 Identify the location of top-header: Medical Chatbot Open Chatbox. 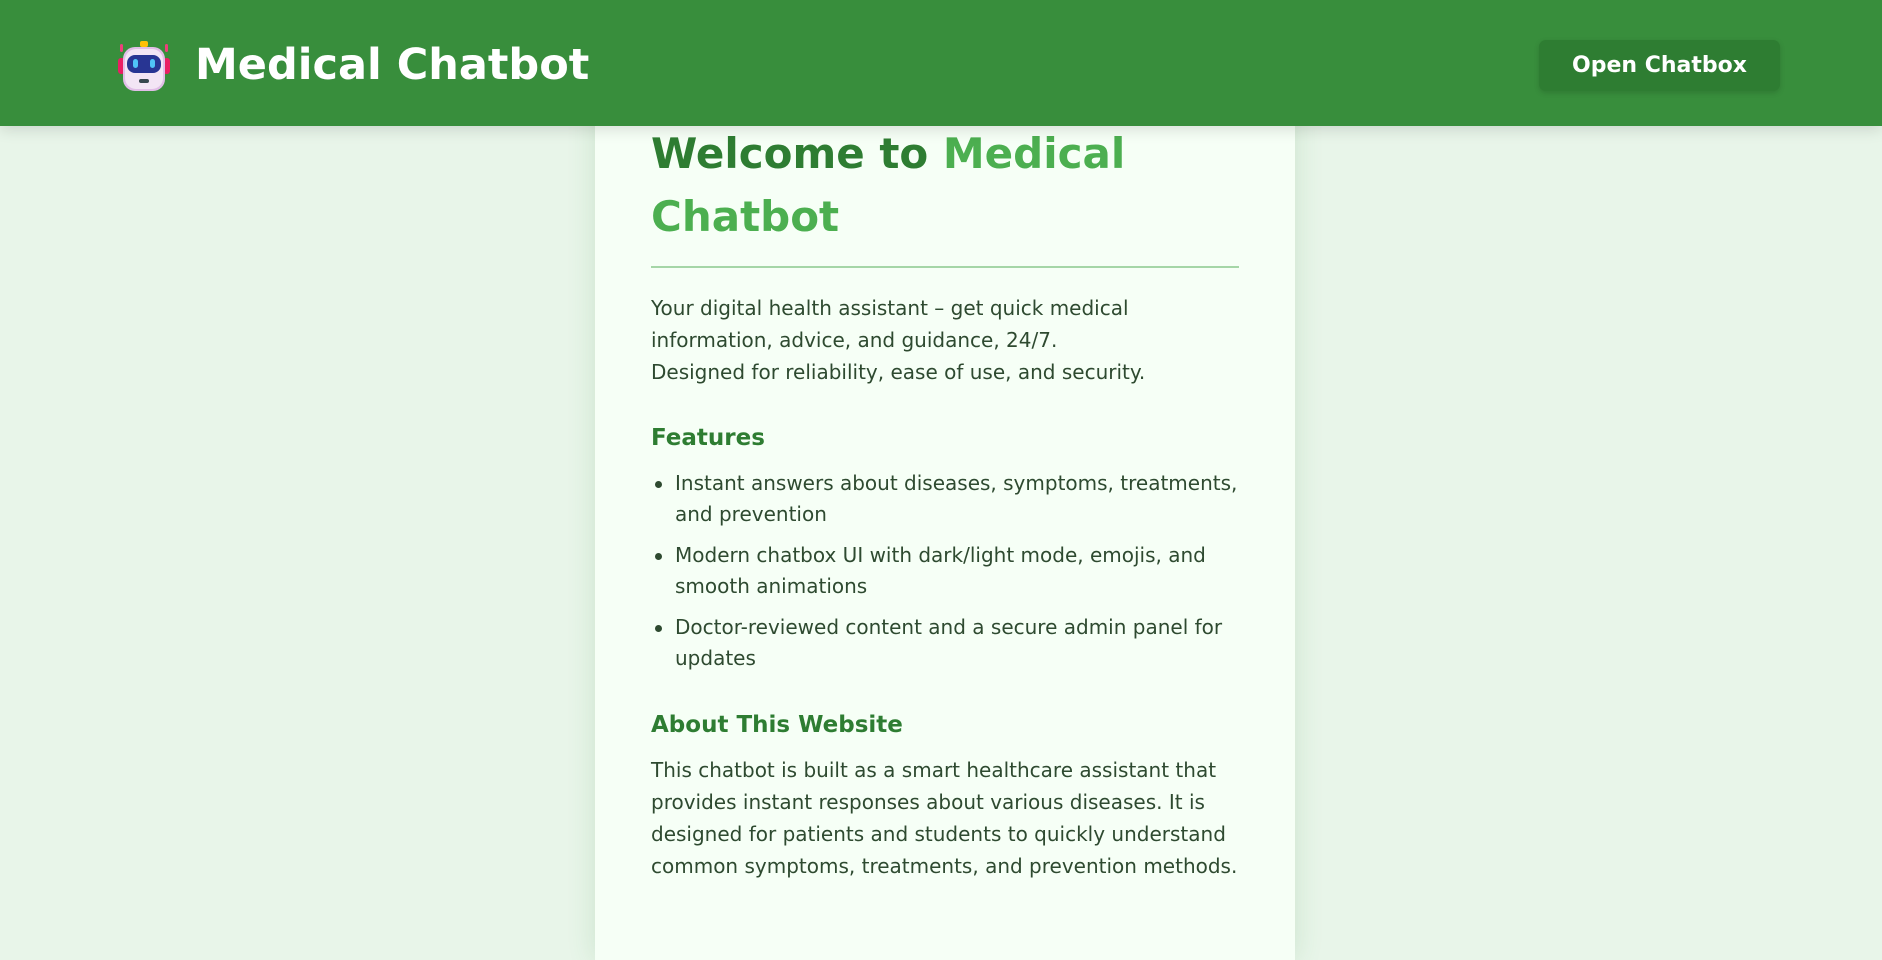
(941, 63).